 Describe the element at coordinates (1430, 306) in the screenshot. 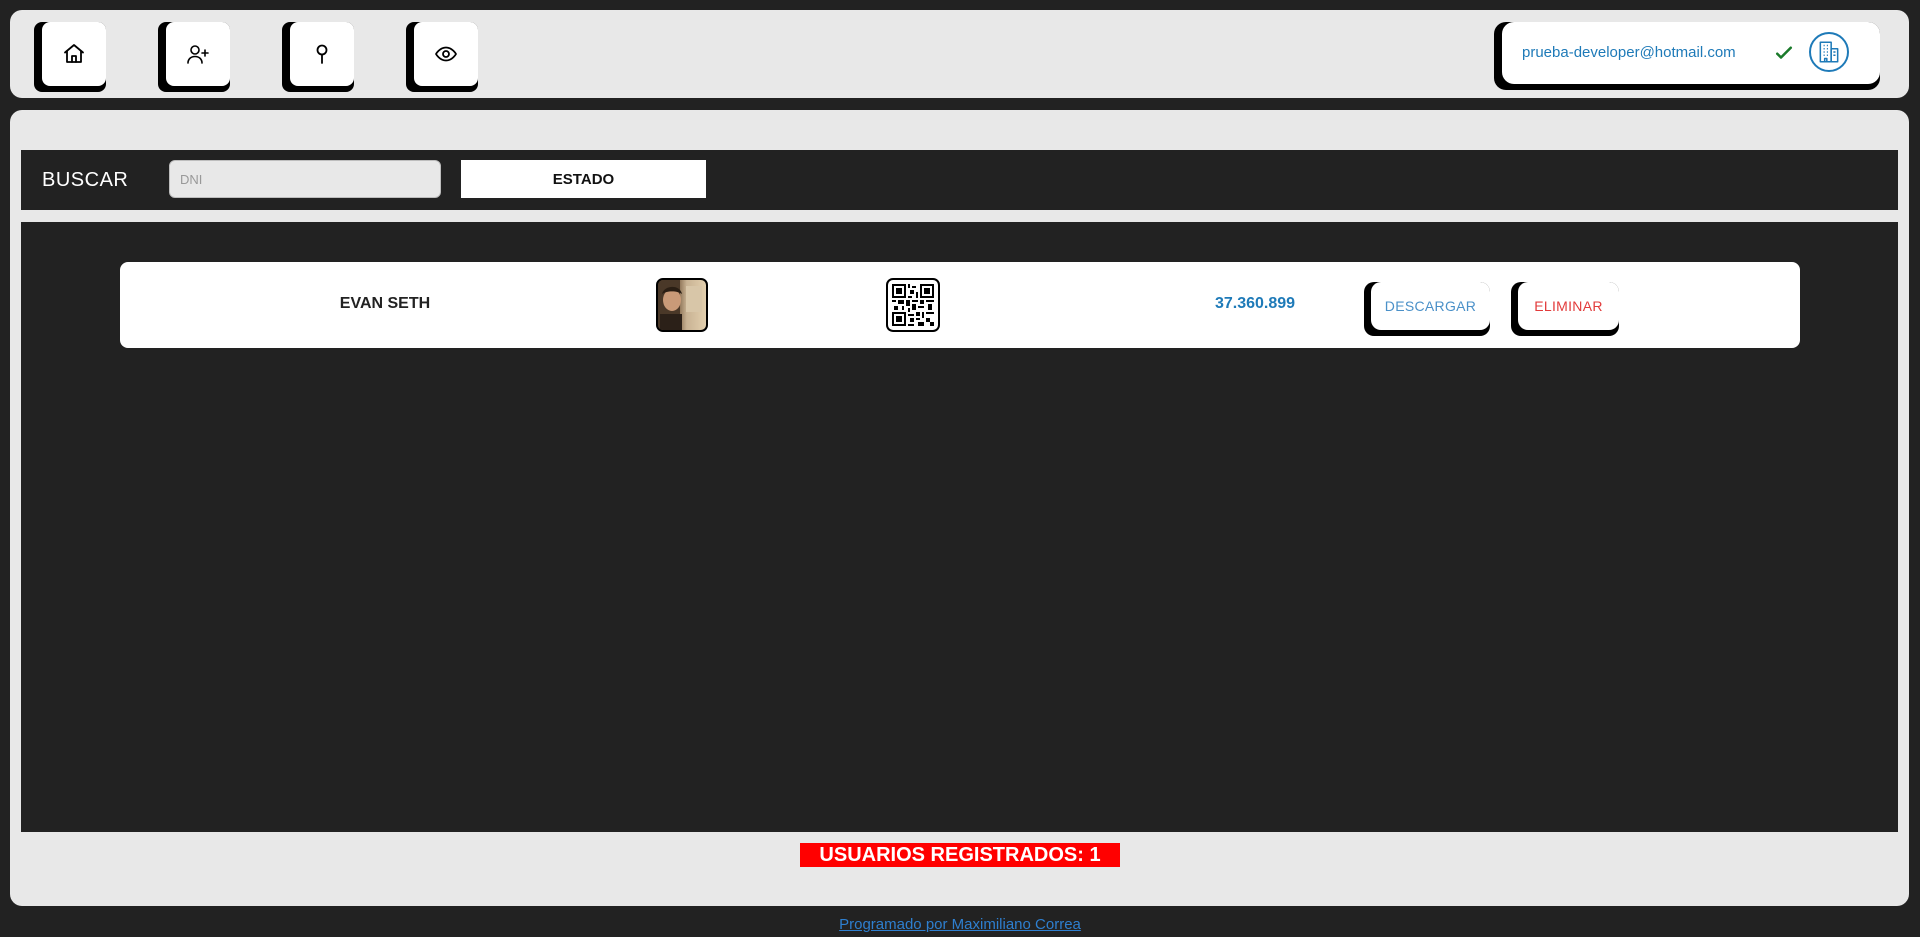

I see `download-button-label: DESCARGAR` at that location.